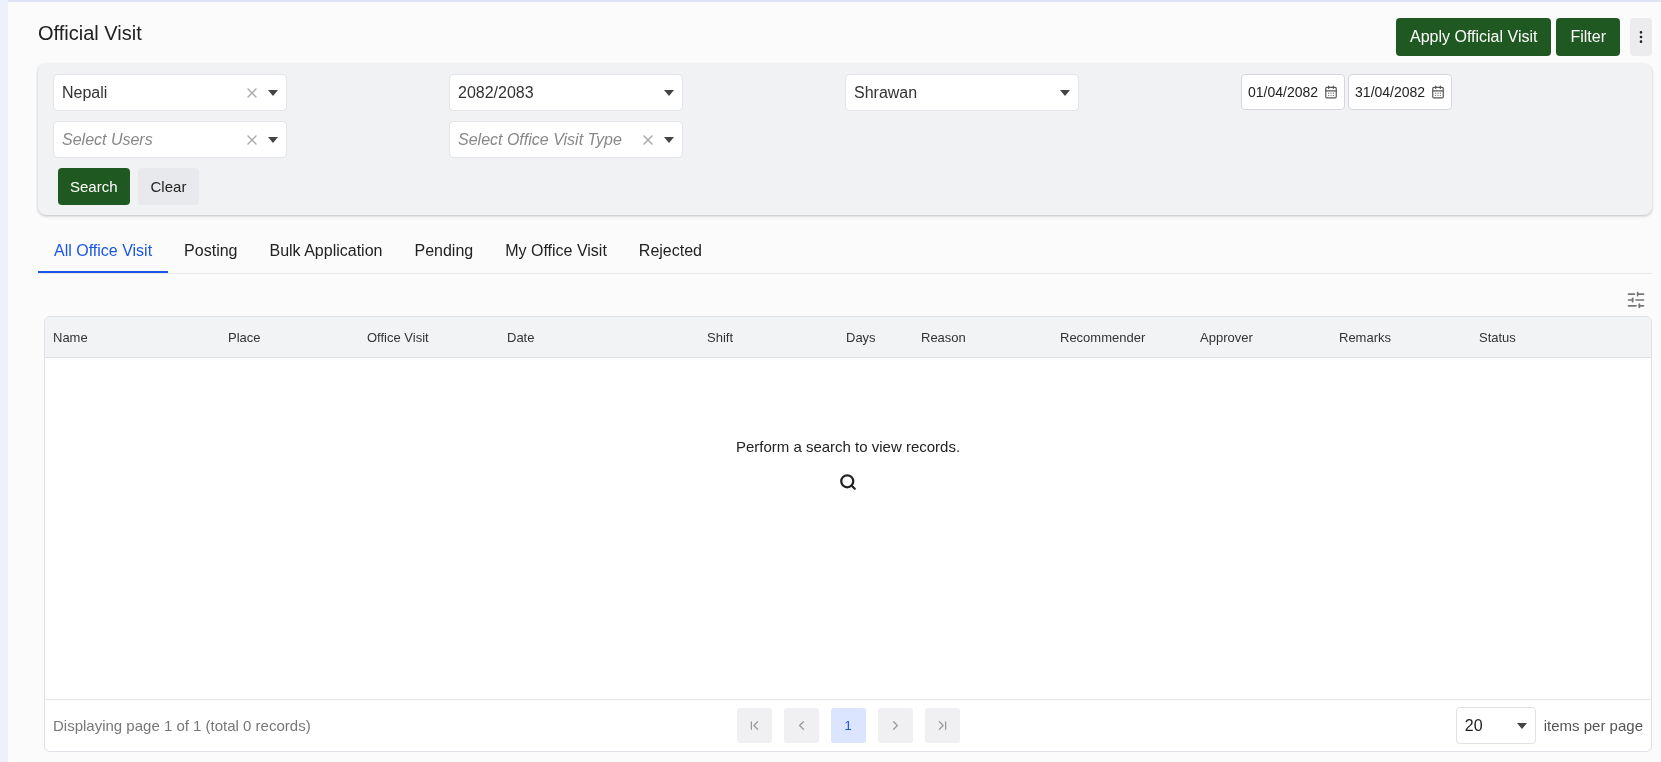 The height and width of the screenshot is (762, 1661). What do you see at coordinates (245, 337) in the screenshot?
I see `column-header: Place` at bounding box center [245, 337].